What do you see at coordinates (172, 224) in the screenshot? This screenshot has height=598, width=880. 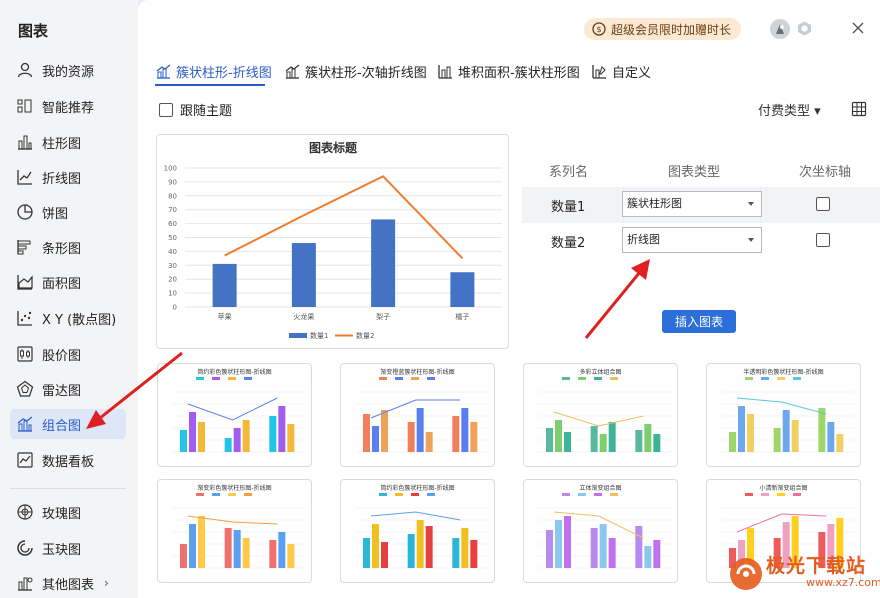 I see `y-tick-label: 60` at bounding box center [172, 224].